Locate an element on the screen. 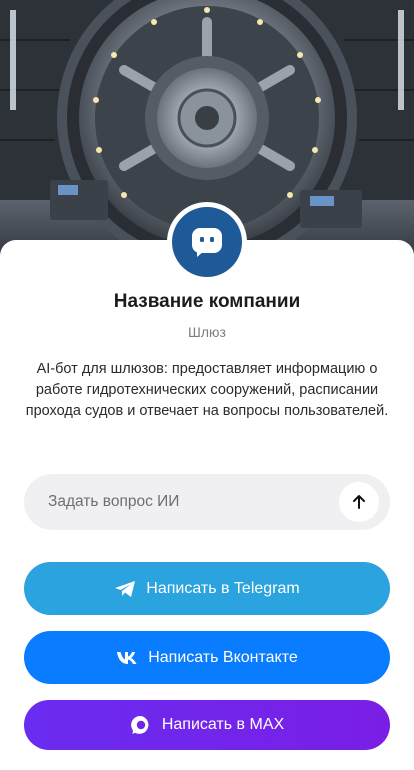 The image size is (414, 770). ask-ai-input is located at coordinates (193, 502).